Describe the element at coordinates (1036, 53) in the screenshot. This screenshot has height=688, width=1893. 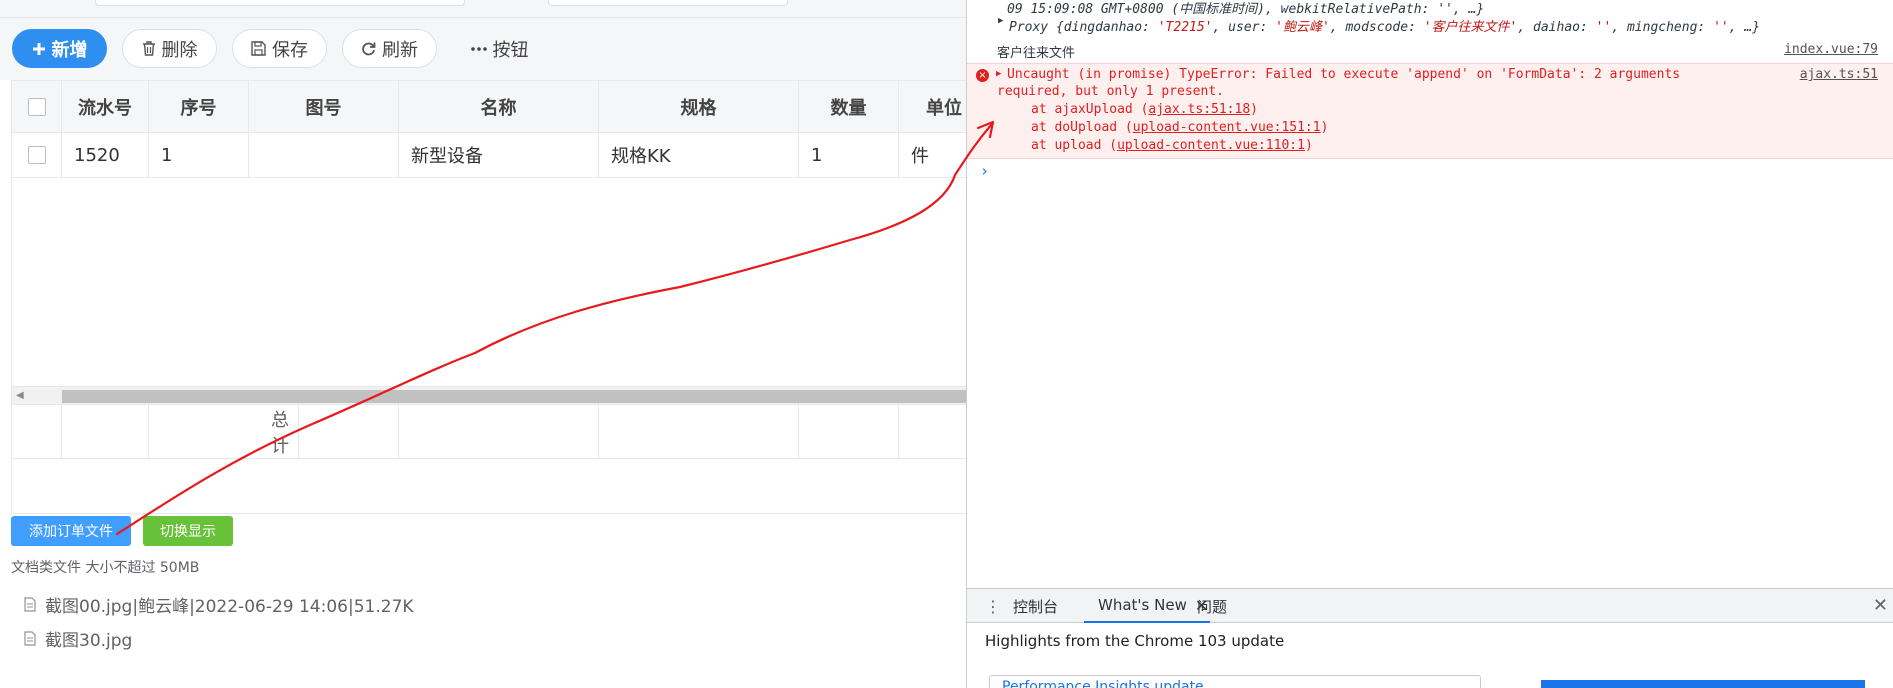
I see `console-log-text: 客户往来文件` at that location.